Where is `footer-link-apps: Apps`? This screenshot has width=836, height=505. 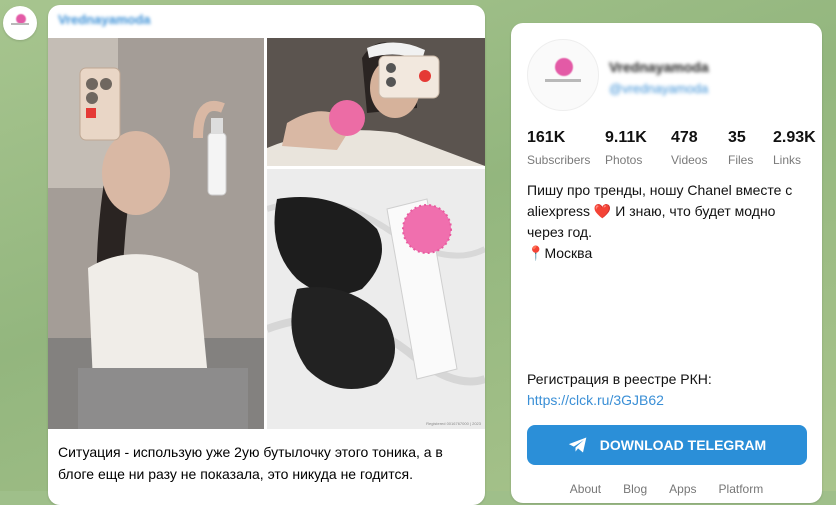
footer-link-apps: Apps is located at coordinates (682, 492).